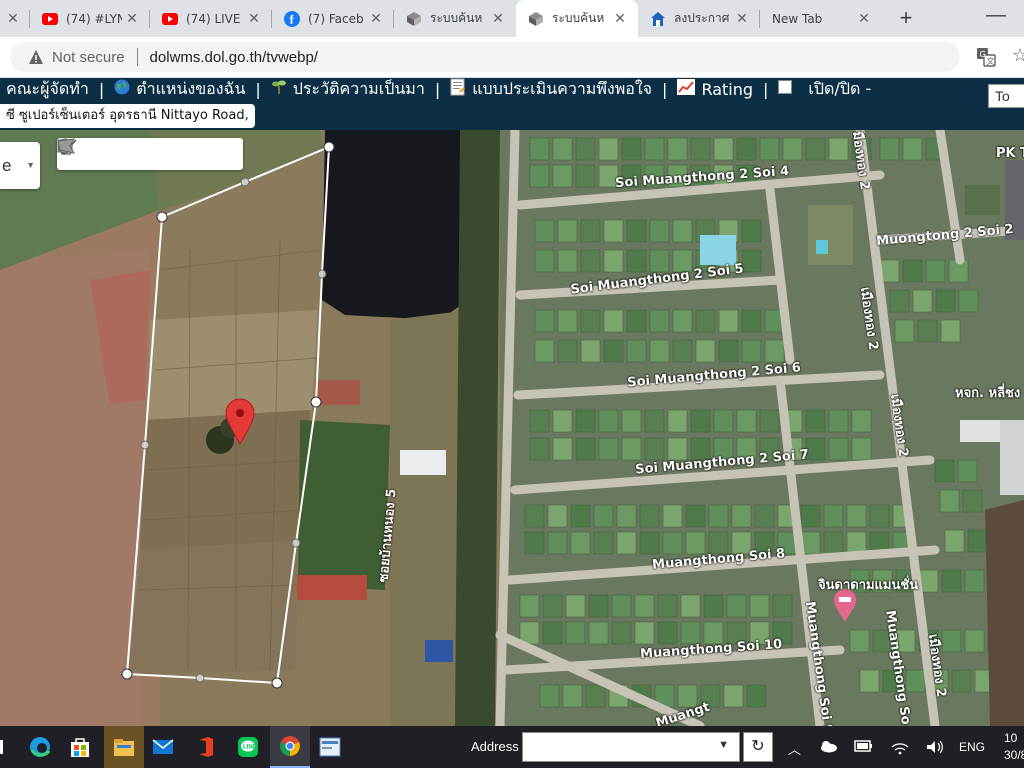  I want to click on checkbox-icon, so click(785, 89).